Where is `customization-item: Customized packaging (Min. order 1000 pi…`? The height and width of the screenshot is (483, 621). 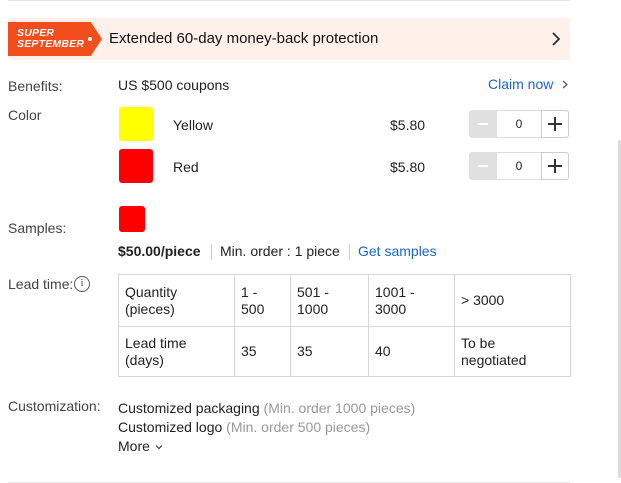 customization-item: Customized packaging (Min. order 1000 pi… is located at coordinates (266, 408).